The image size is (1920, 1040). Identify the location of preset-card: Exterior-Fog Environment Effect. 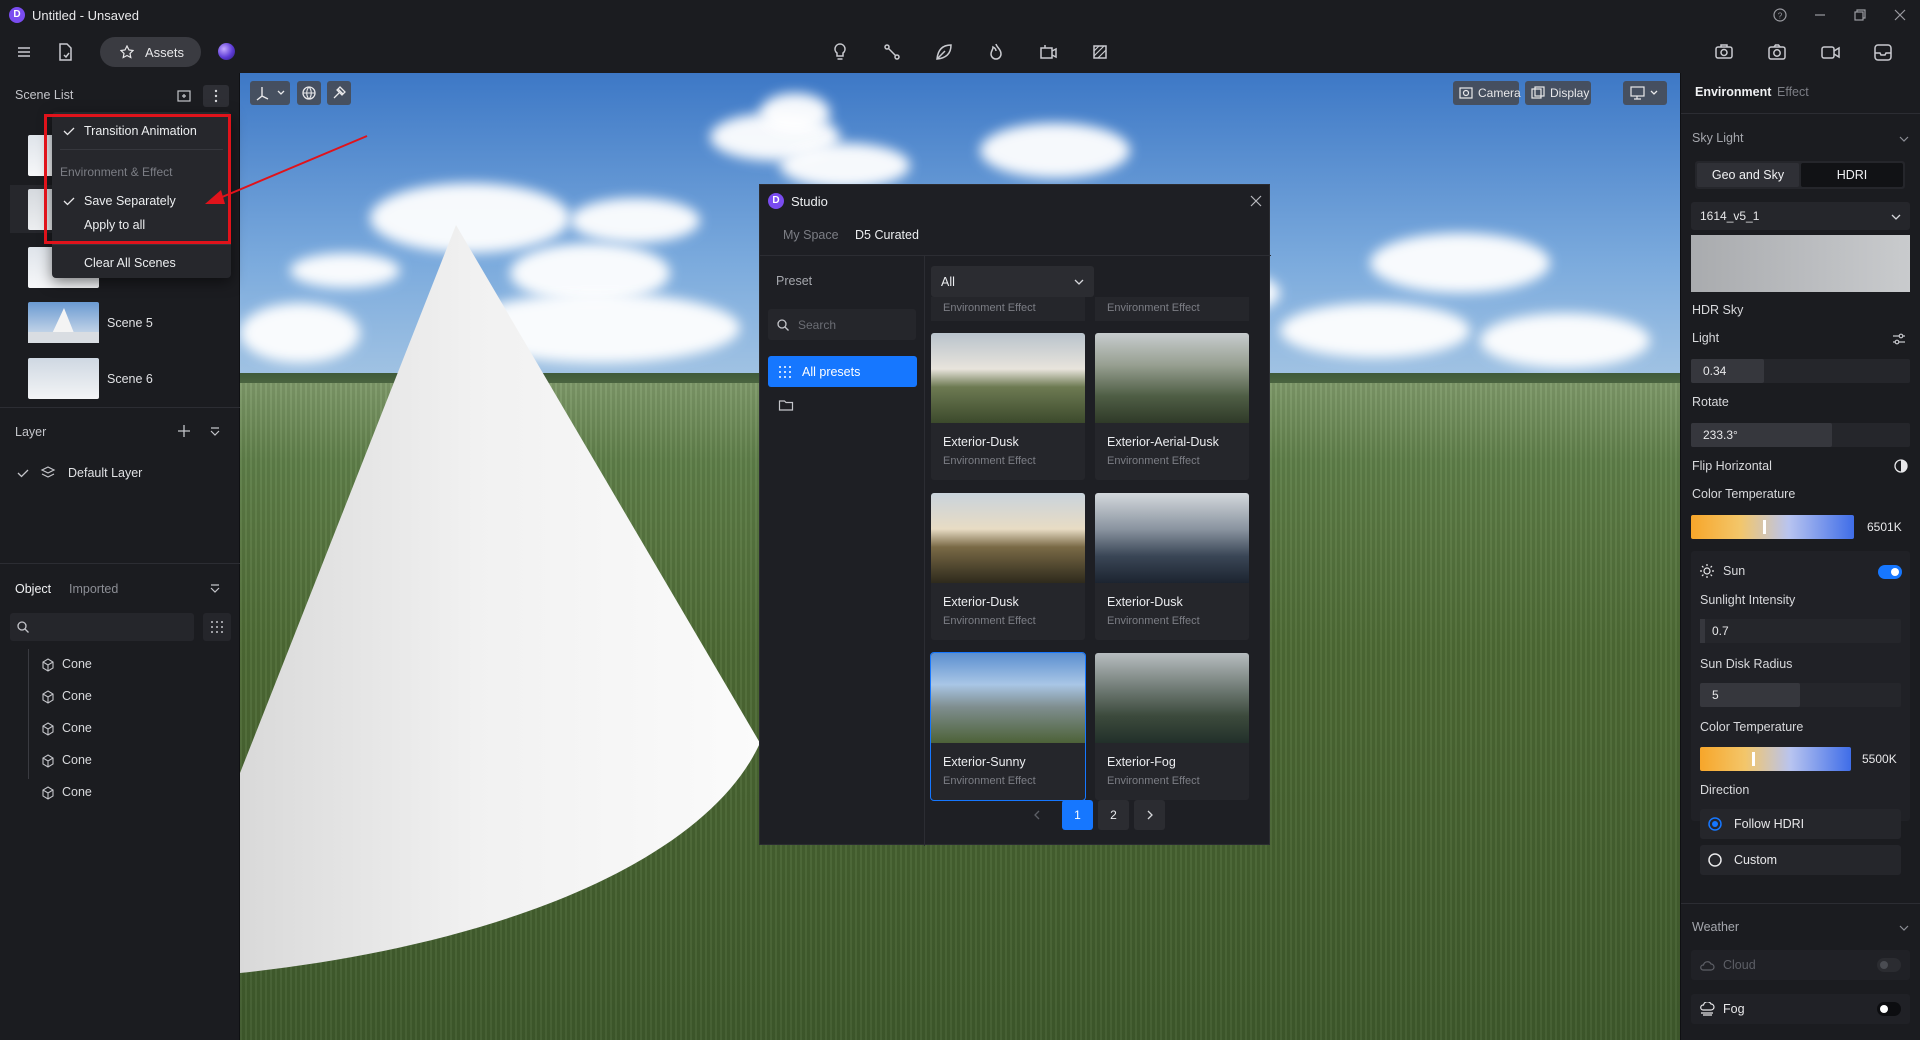
(1172, 726).